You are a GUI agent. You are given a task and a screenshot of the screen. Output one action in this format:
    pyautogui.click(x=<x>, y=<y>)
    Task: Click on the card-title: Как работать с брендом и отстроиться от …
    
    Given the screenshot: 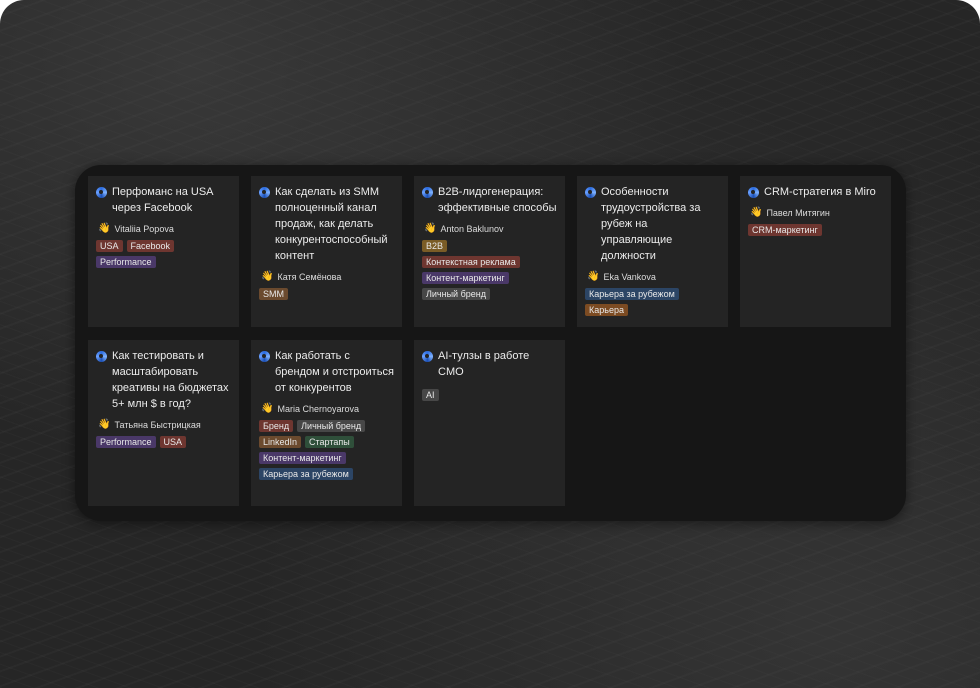 What is the action you would take?
    pyautogui.click(x=334, y=372)
    